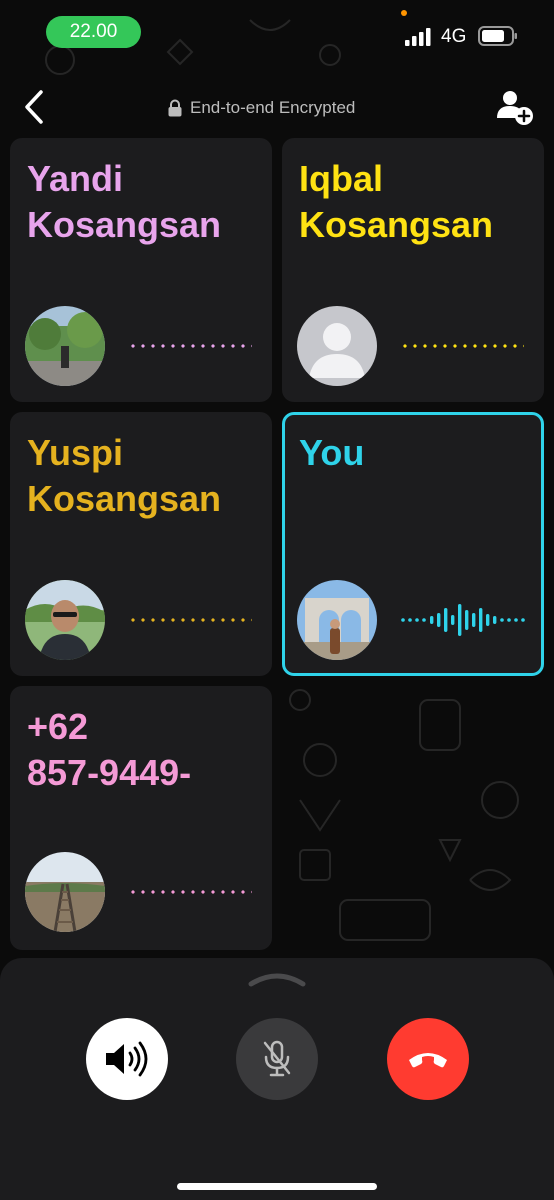  What do you see at coordinates (93, 32) in the screenshot?
I see `status-time: 22.00` at bounding box center [93, 32].